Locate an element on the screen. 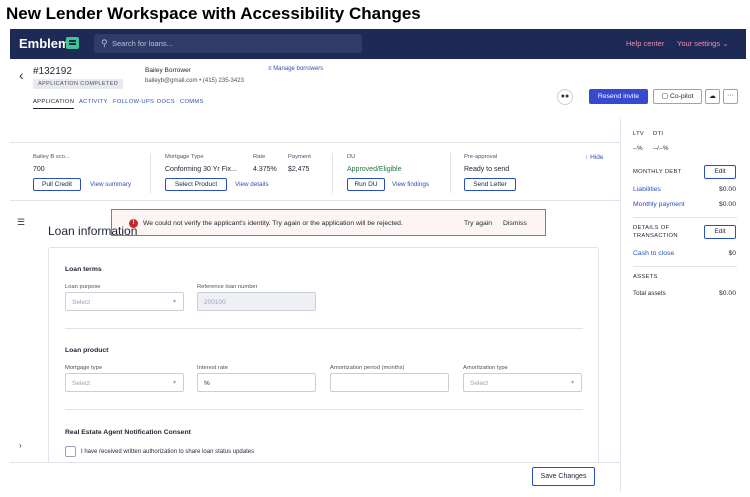  logo-mark-icon is located at coordinates (72, 43).